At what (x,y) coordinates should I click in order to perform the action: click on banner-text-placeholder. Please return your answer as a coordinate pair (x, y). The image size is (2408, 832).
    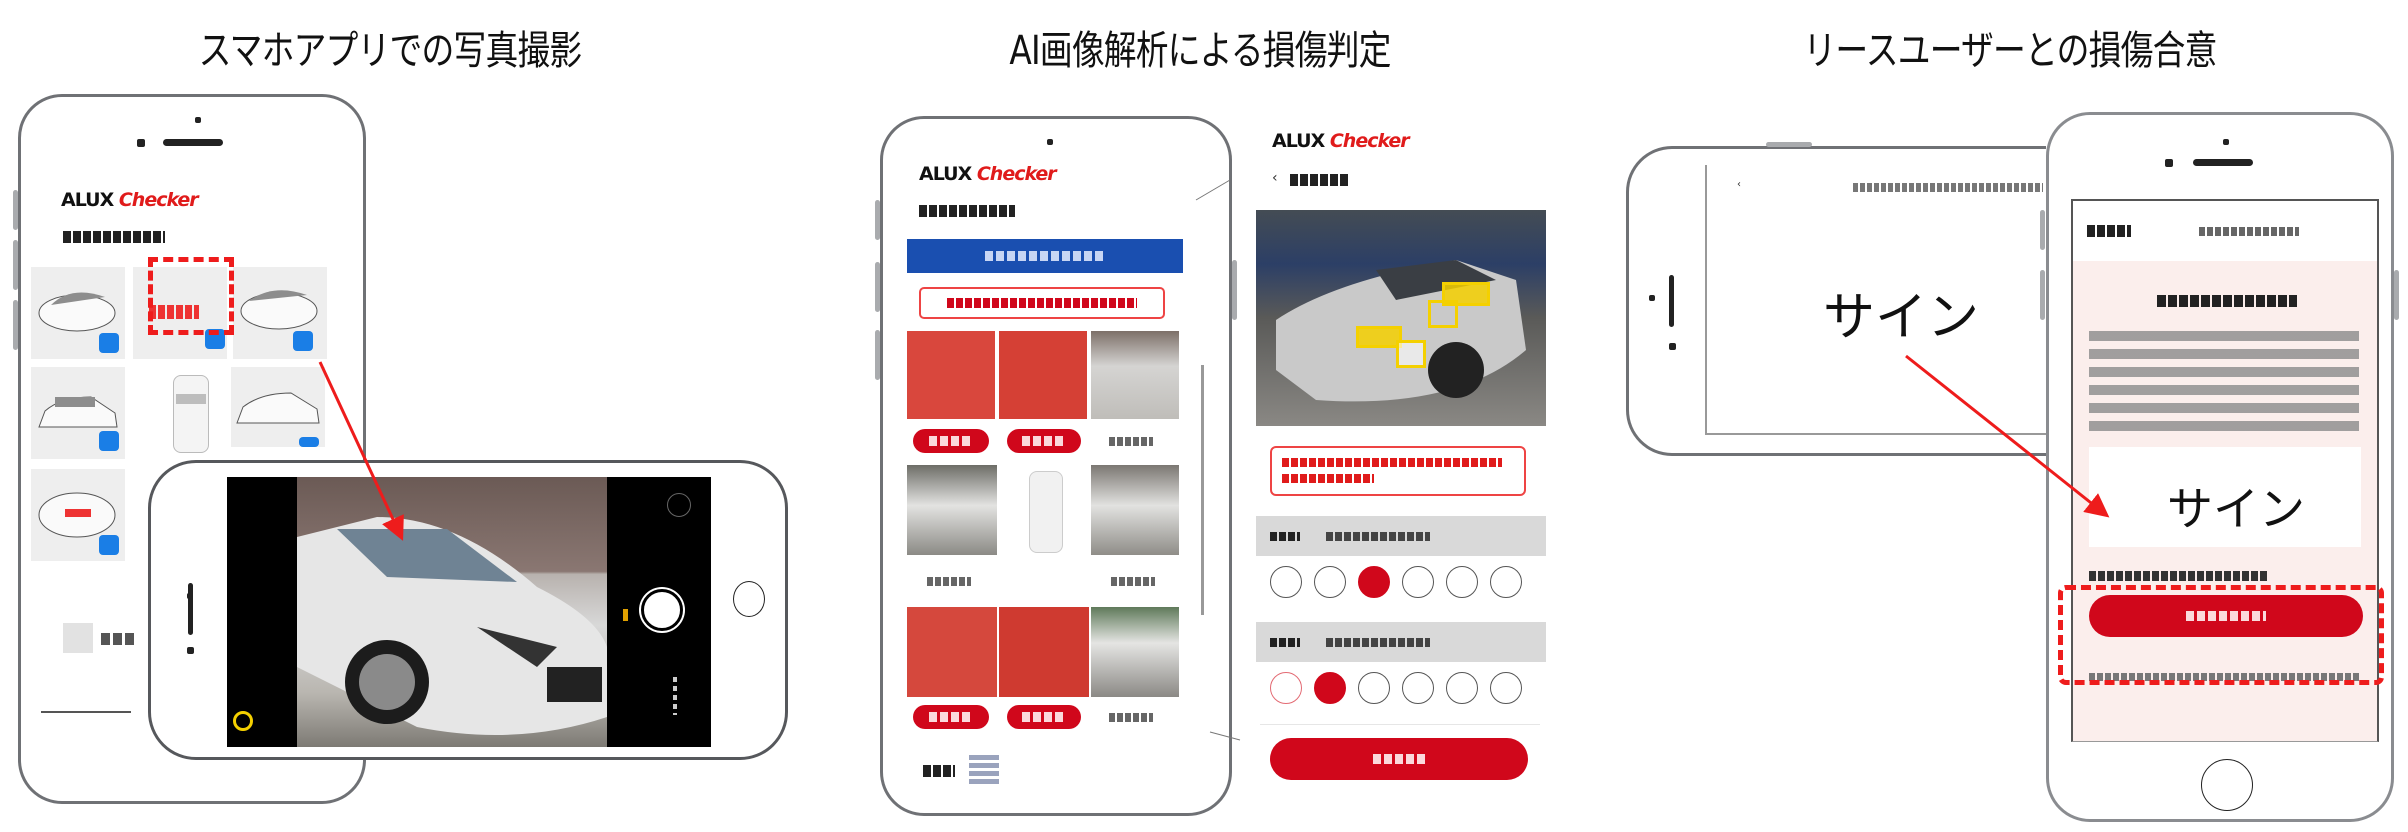
    Looking at the image, I should click on (1045, 256).